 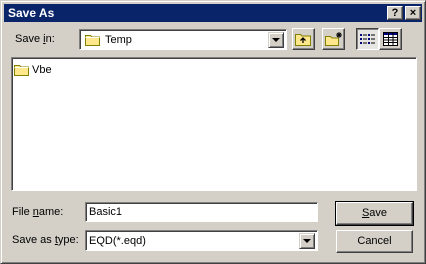 I want to click on help-icon: ?, so click(x=395, y=13).